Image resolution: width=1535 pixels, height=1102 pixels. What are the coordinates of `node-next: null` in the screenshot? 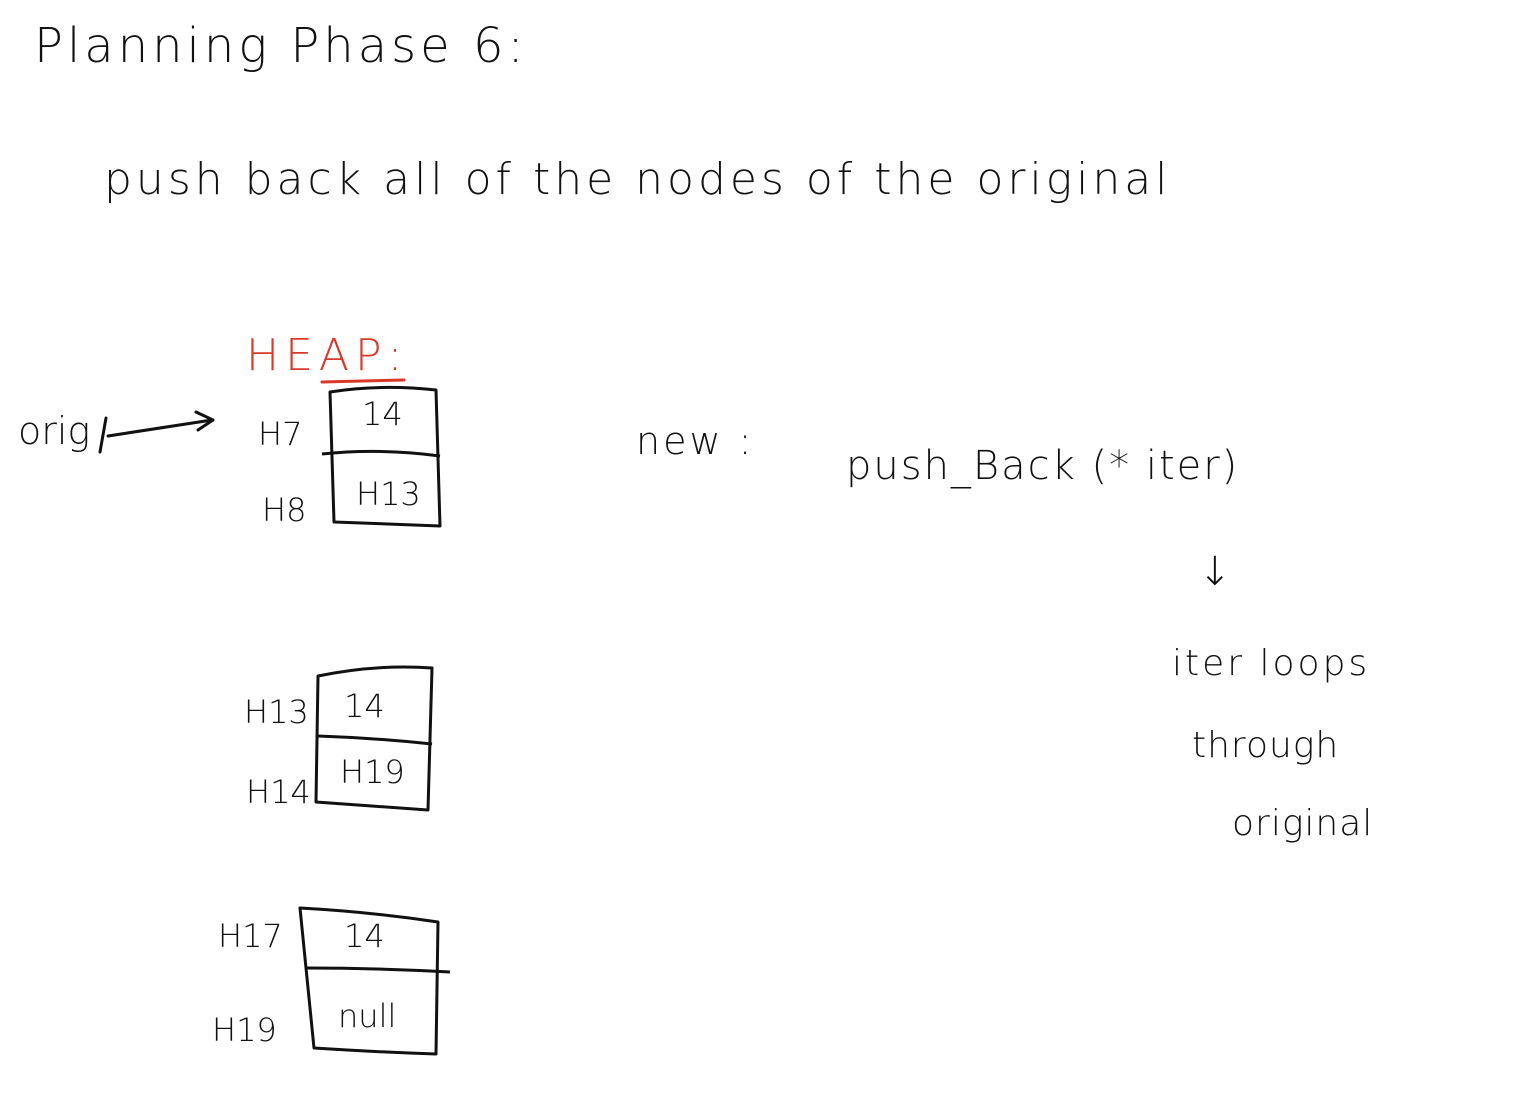 It's located at (367, 1016).